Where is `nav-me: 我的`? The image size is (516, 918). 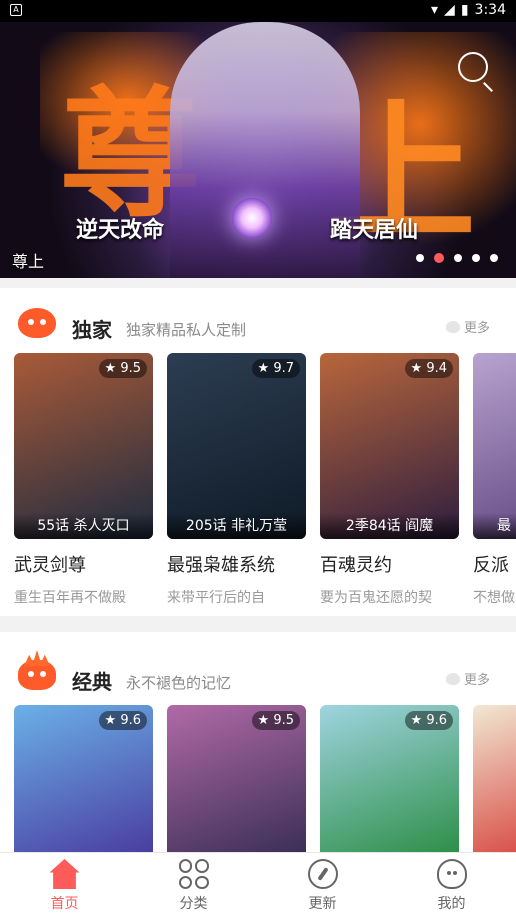
nav-me: 我的 is located at coordinates (451, 885).